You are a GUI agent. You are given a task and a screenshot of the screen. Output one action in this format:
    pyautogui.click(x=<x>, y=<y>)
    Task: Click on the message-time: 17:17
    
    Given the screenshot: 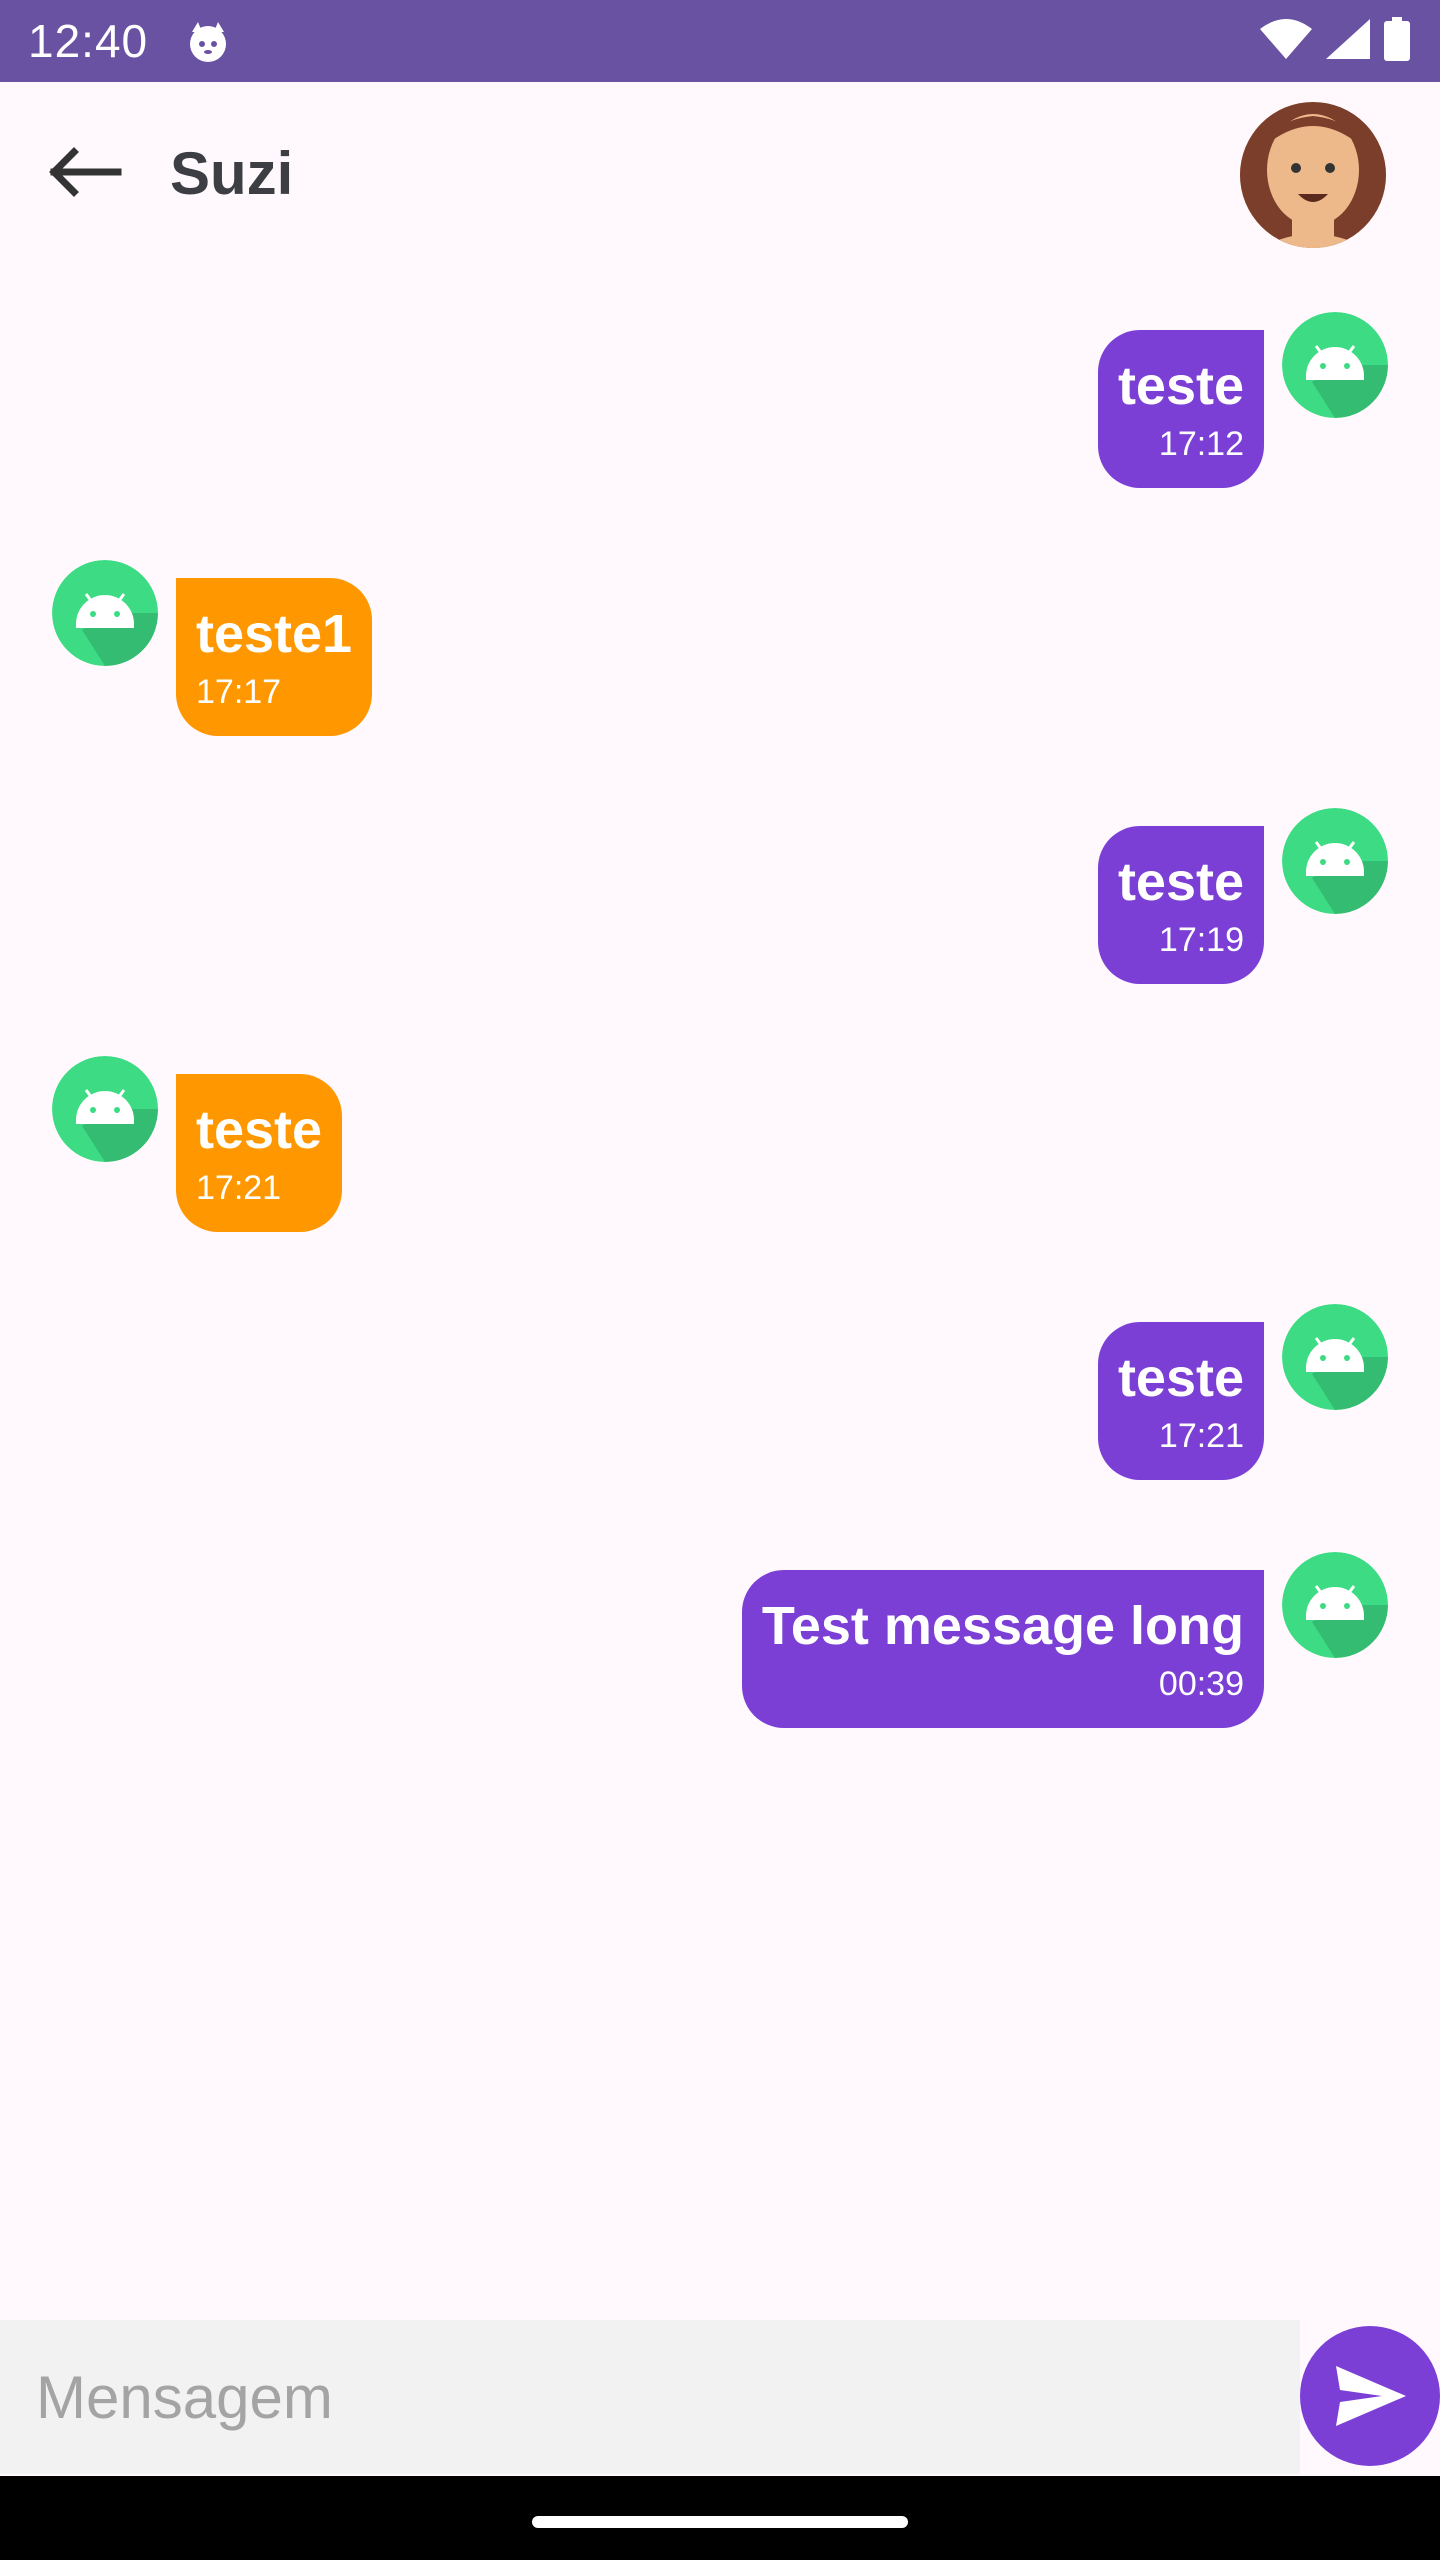 What is the action you would take?
    pyautogui.click(x=239, y=692)
    